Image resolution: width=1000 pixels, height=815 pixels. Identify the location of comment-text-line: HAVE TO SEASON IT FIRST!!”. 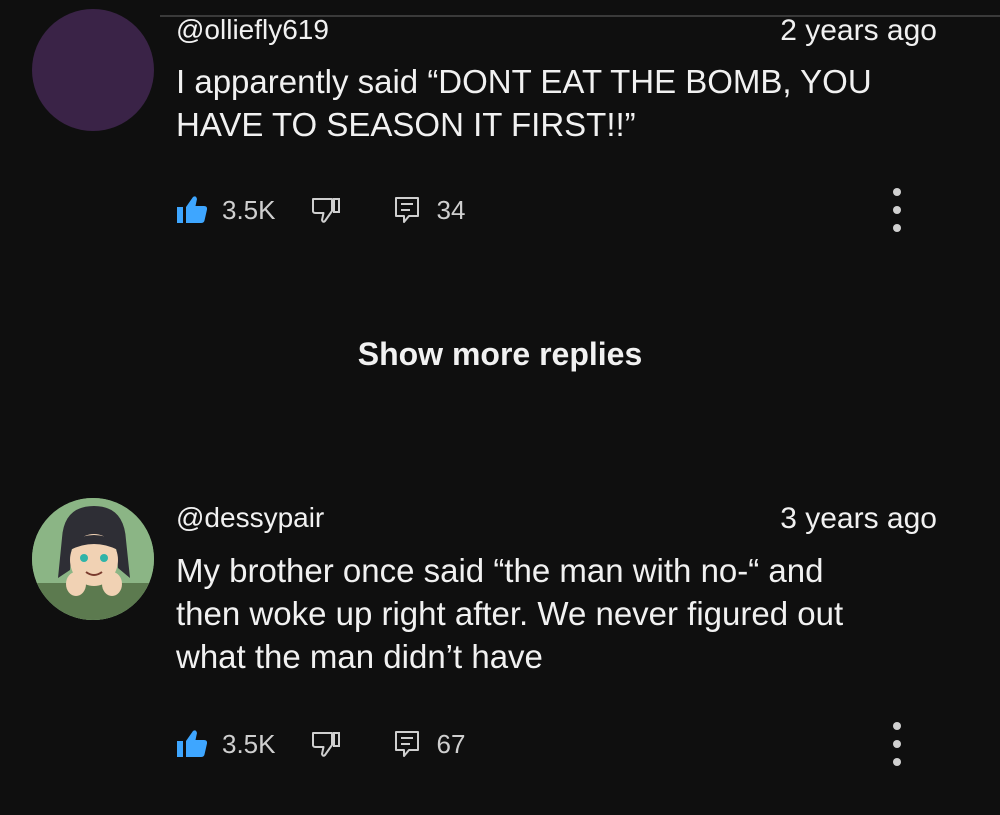
(406, 124).